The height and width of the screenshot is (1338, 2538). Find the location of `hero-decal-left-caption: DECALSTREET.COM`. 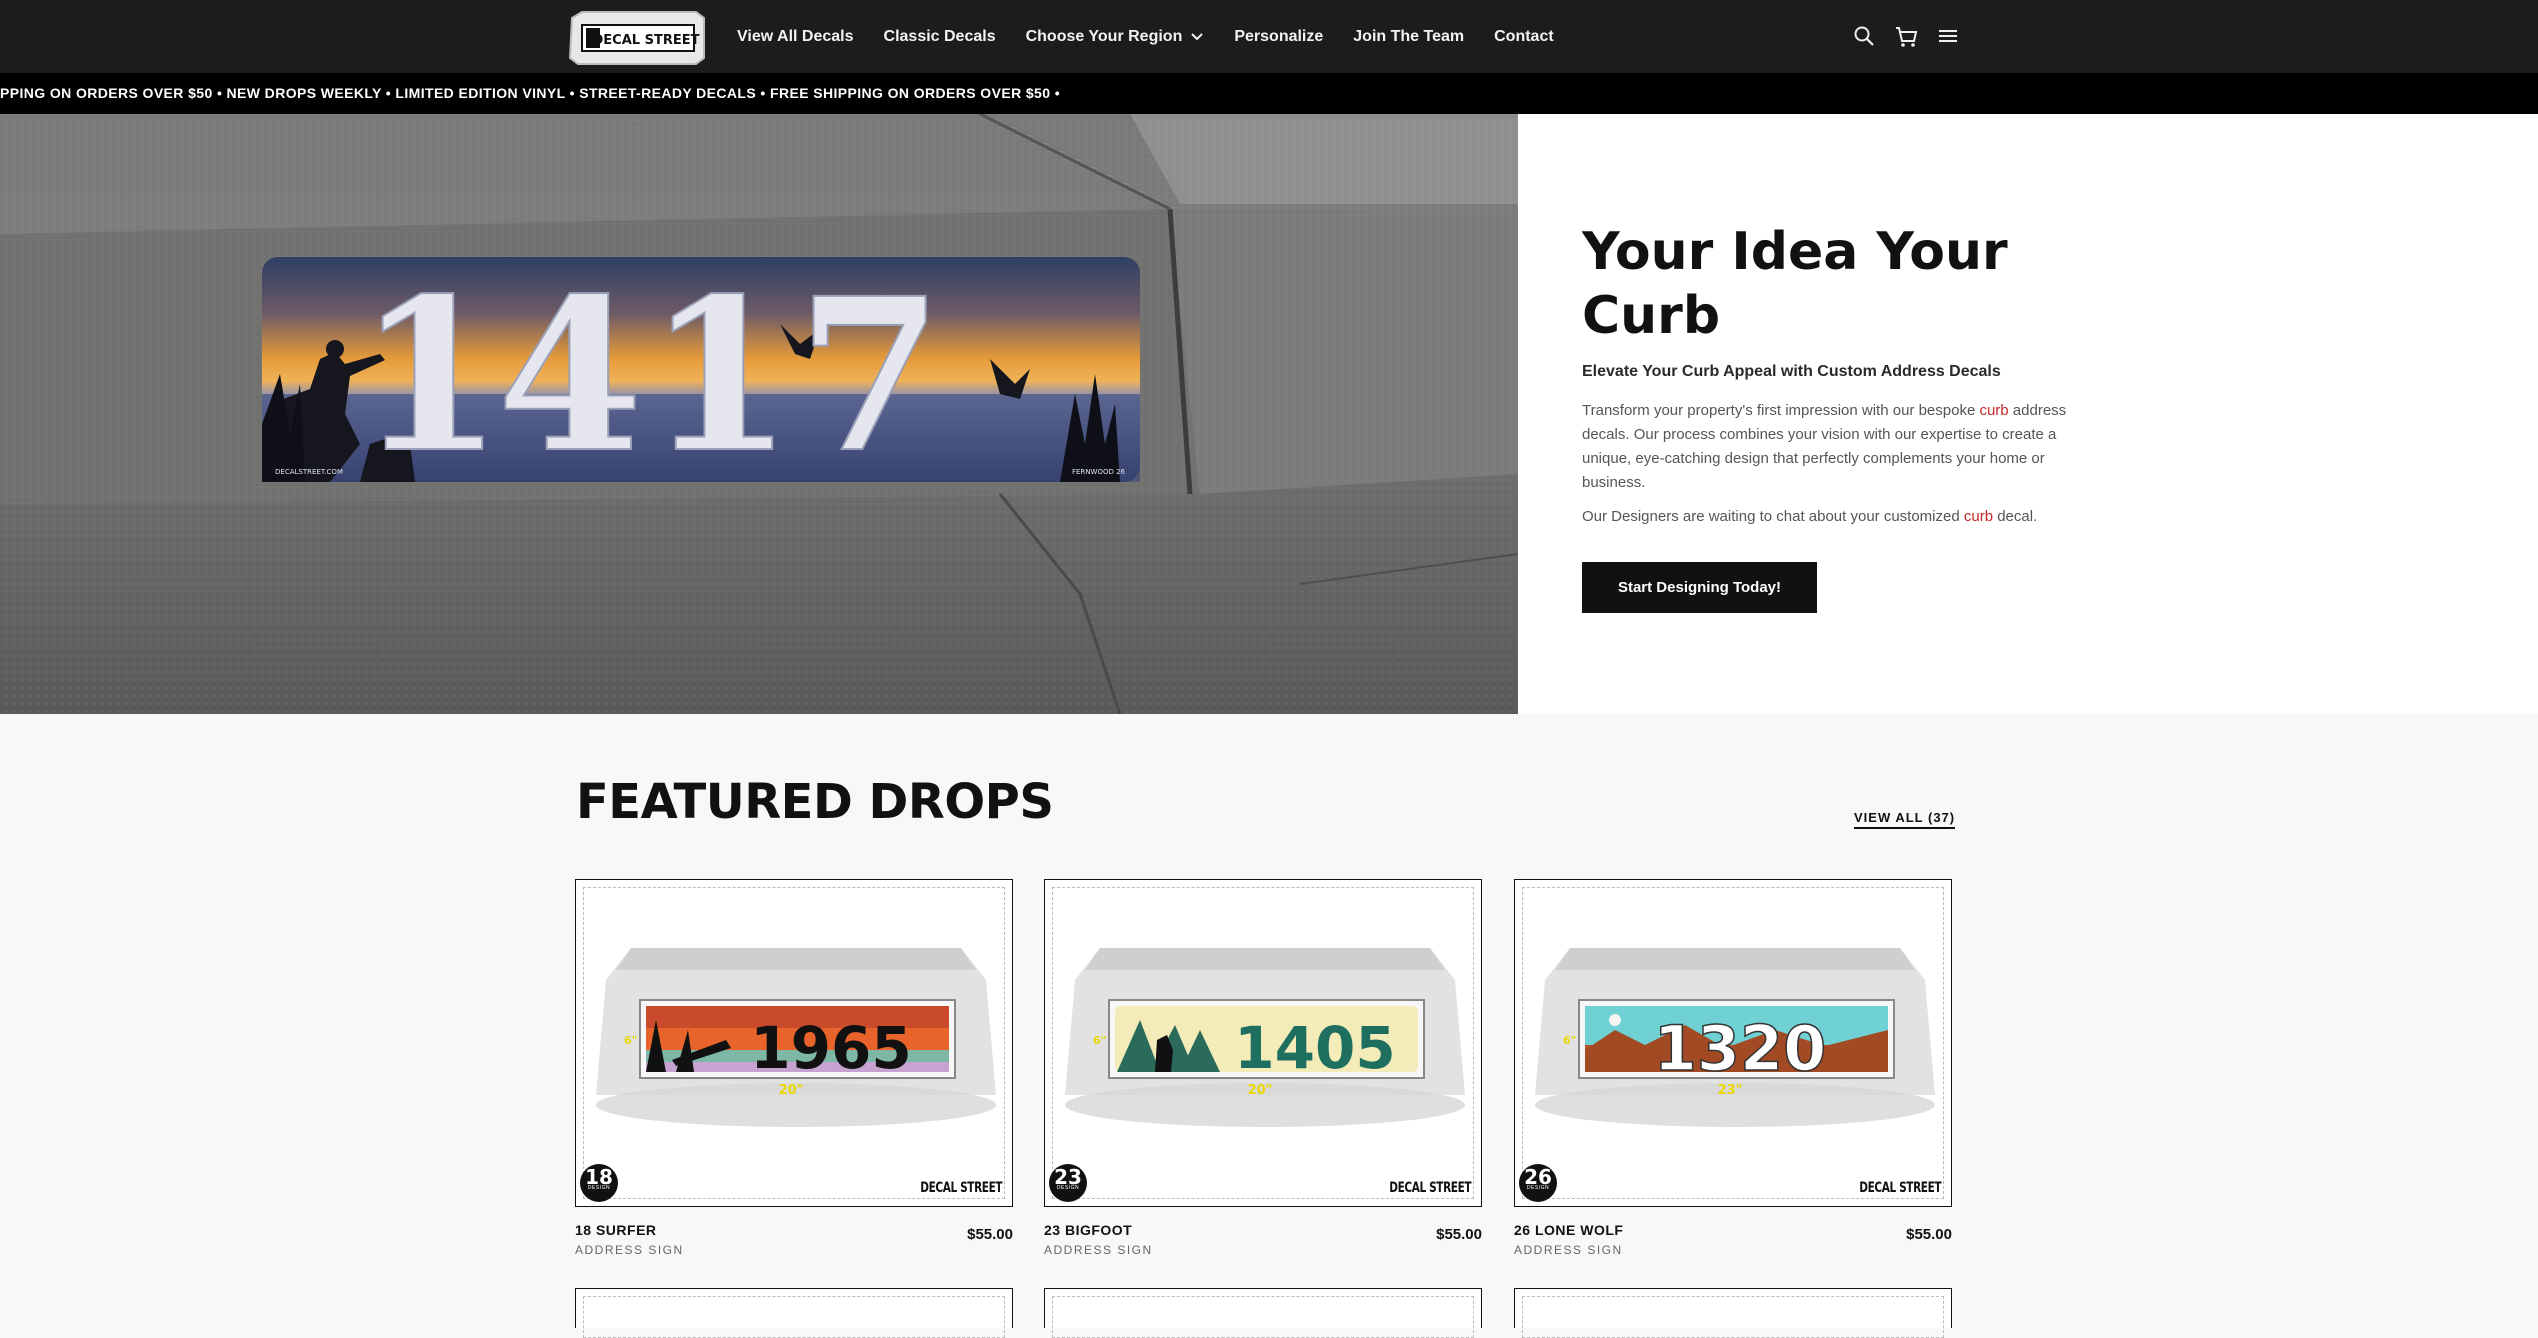

hero-decal-left-caption: DECALSTREET.COM is located at coordinates (309, 472).